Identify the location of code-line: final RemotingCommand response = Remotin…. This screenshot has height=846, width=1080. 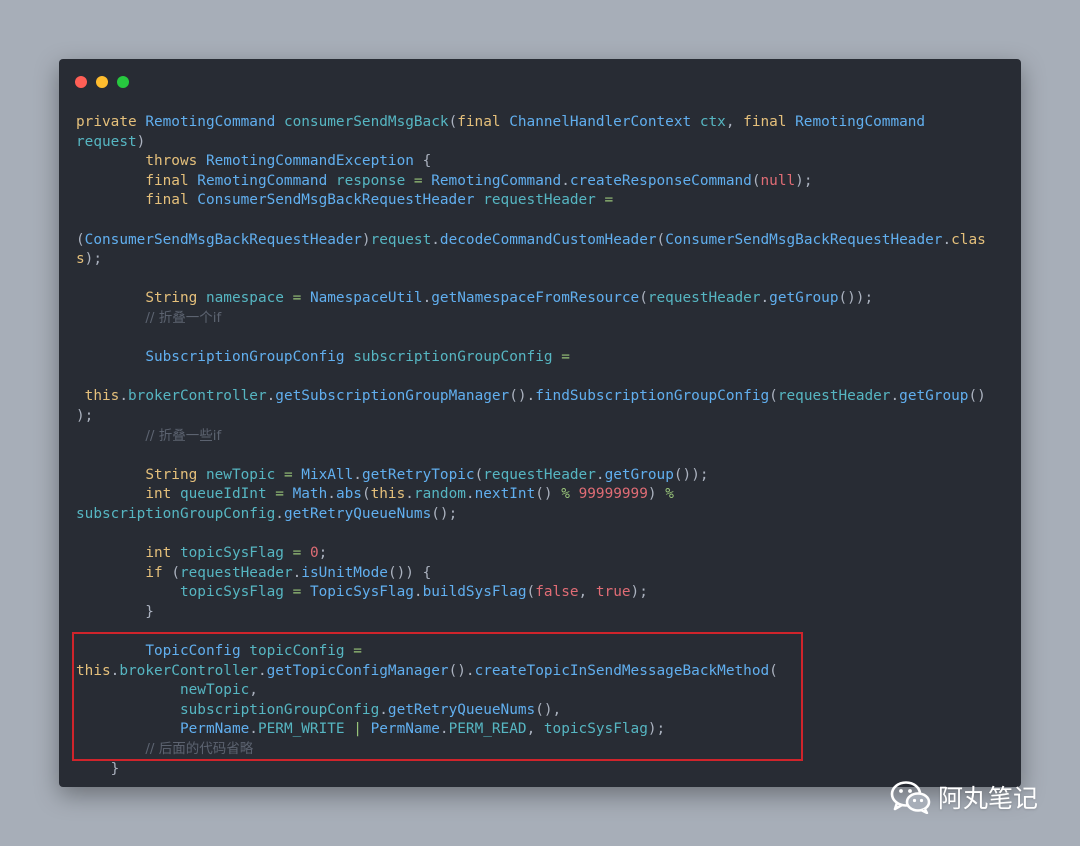
(531, 182).